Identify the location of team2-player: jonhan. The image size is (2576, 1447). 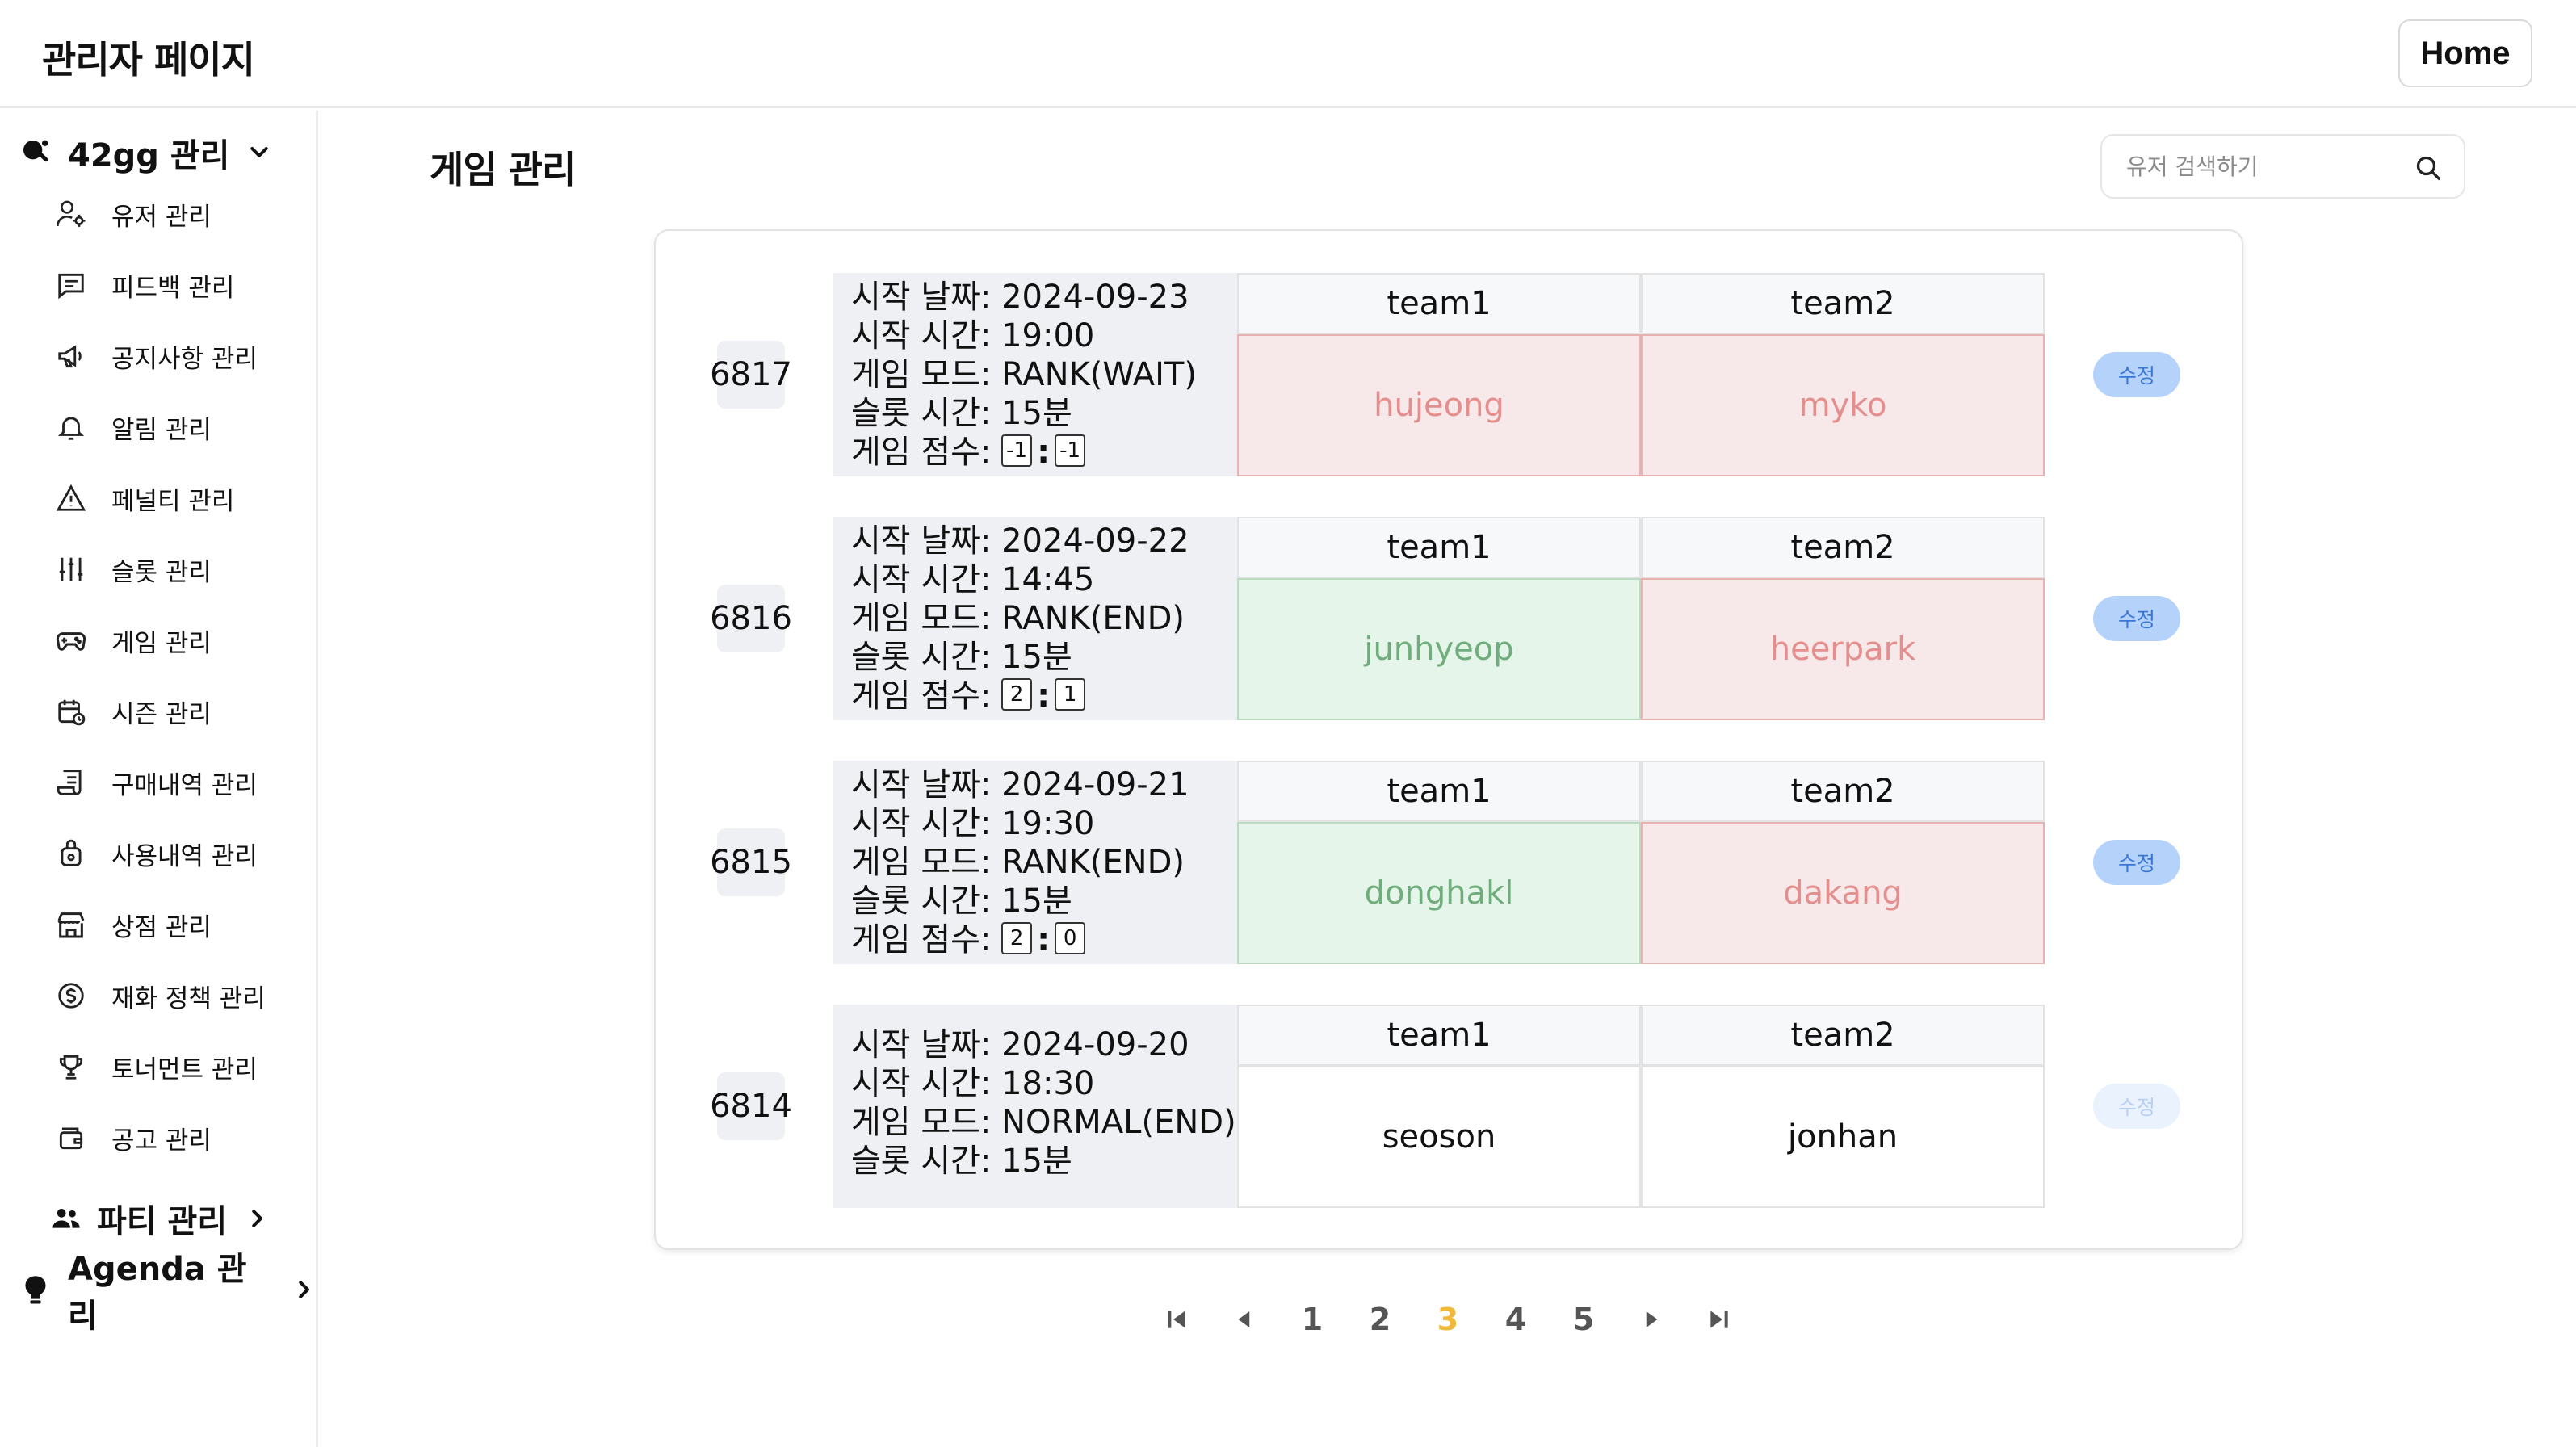
(1843, 1137).